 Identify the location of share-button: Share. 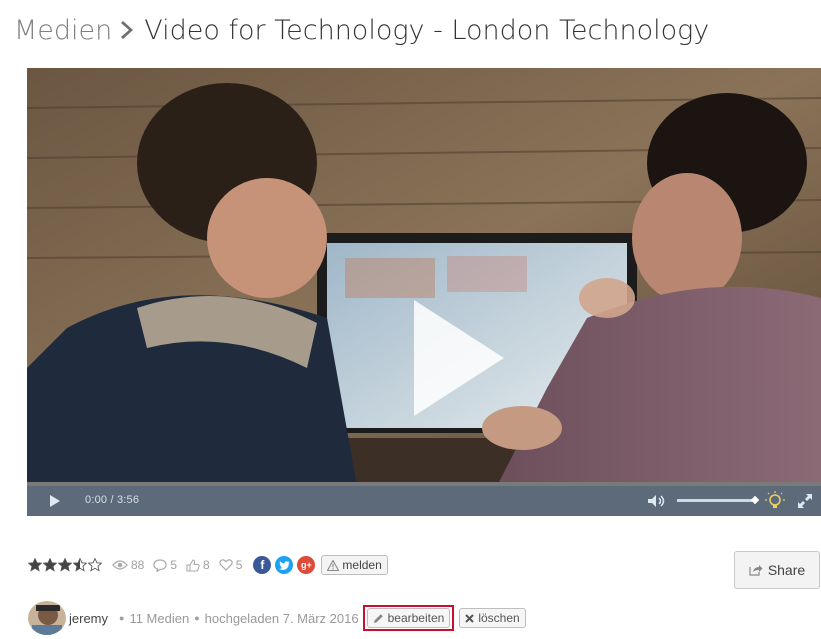
(777, 570).